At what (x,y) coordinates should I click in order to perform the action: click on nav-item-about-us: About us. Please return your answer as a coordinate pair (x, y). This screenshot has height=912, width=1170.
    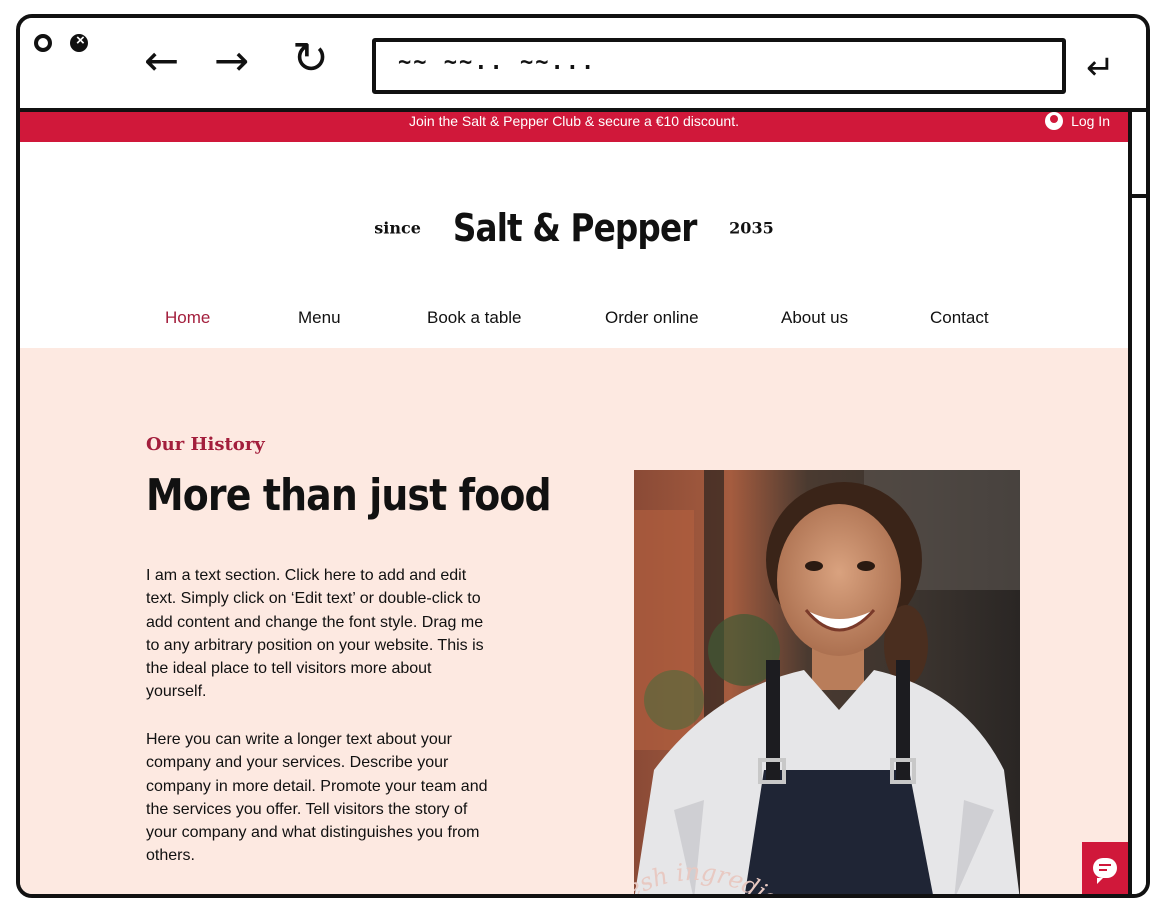
    Looking at the image, I should click on (814, 318).